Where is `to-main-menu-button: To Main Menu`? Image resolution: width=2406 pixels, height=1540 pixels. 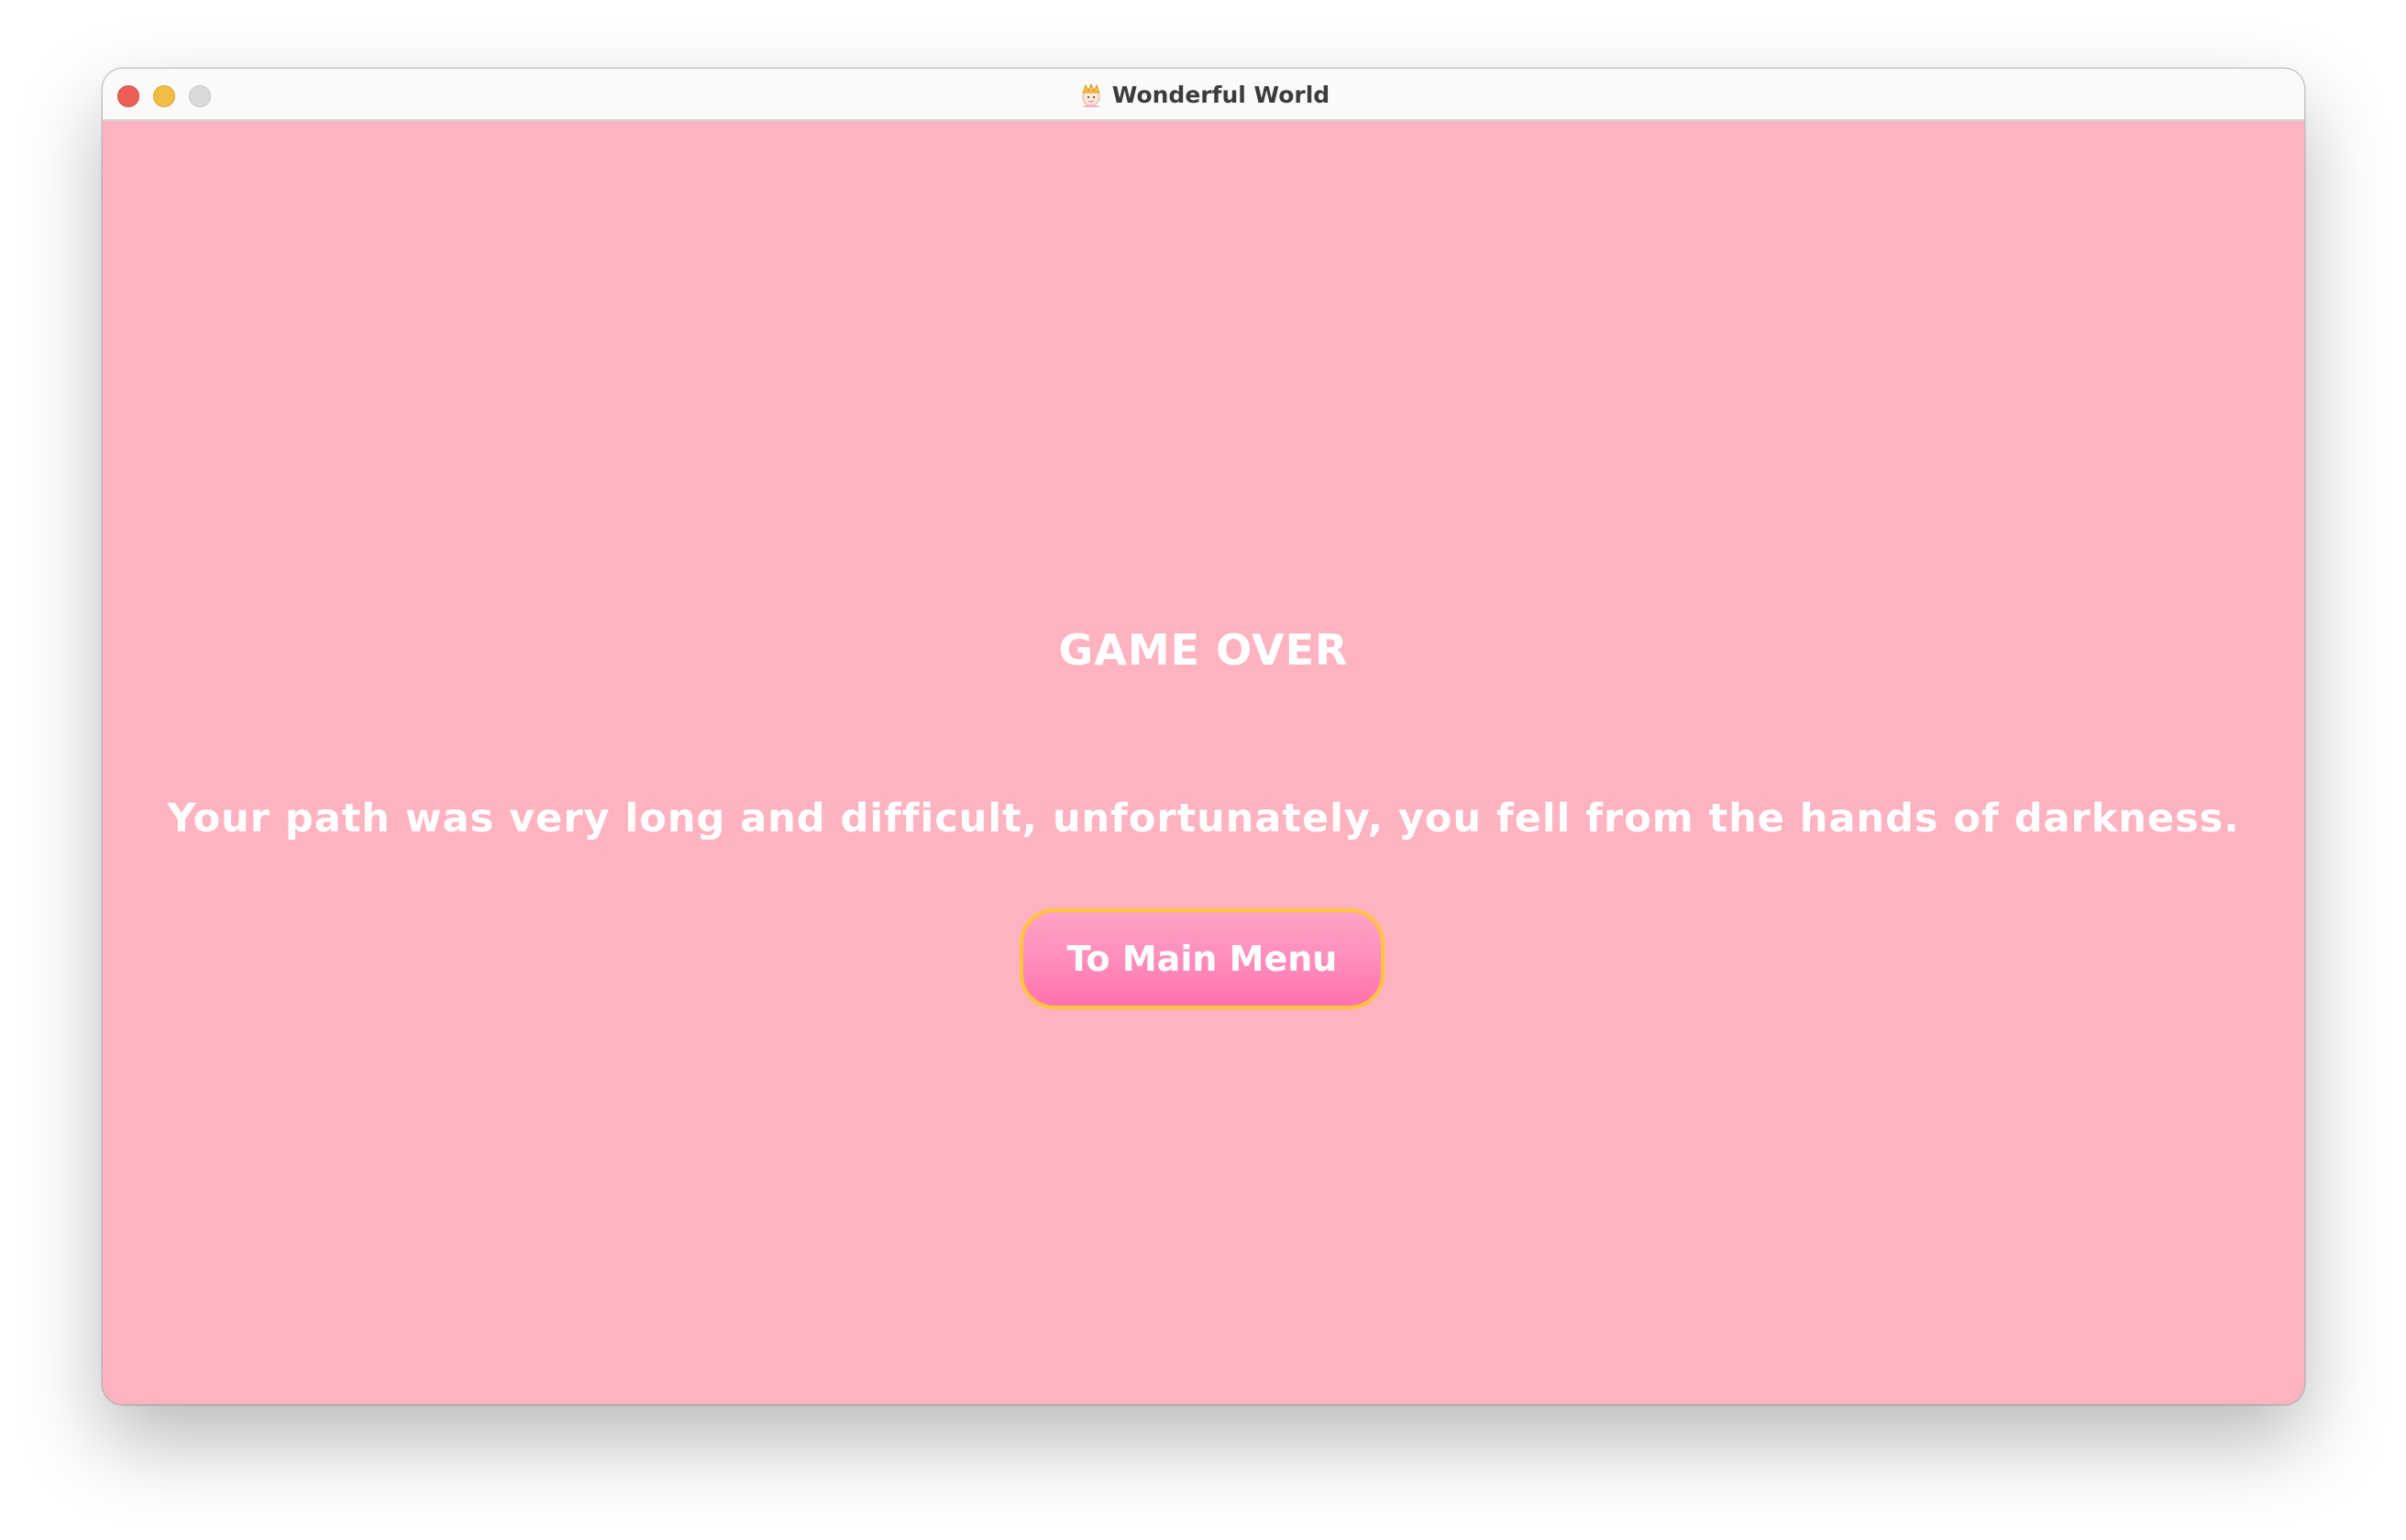
to-main-menu-button: To Main Menu is located at coordinates (1203, 958).